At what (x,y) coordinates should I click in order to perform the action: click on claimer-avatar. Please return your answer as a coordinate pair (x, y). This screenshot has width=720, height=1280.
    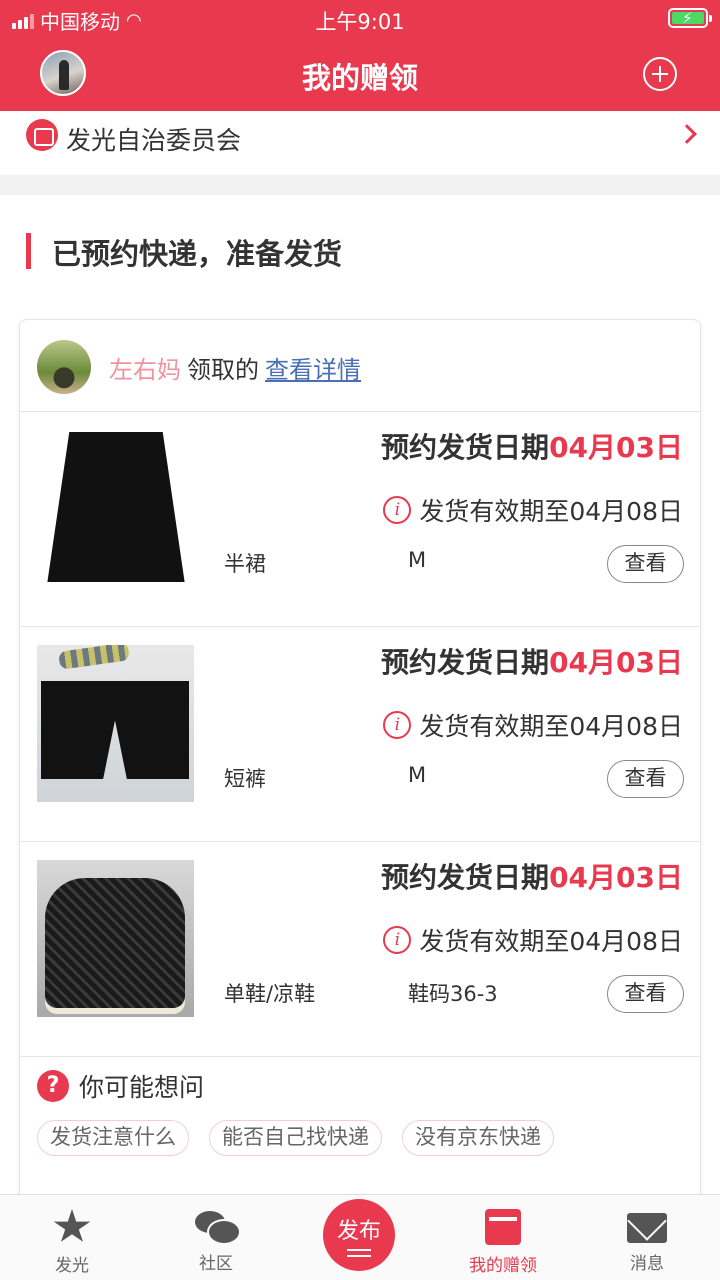
    Looking at the image, I should click on (64, 367).